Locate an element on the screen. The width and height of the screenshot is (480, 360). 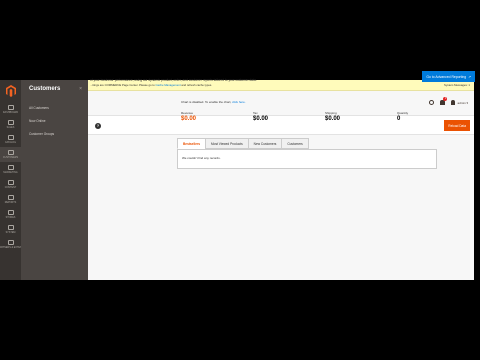
content-icon is located at coordinates (10, 182).